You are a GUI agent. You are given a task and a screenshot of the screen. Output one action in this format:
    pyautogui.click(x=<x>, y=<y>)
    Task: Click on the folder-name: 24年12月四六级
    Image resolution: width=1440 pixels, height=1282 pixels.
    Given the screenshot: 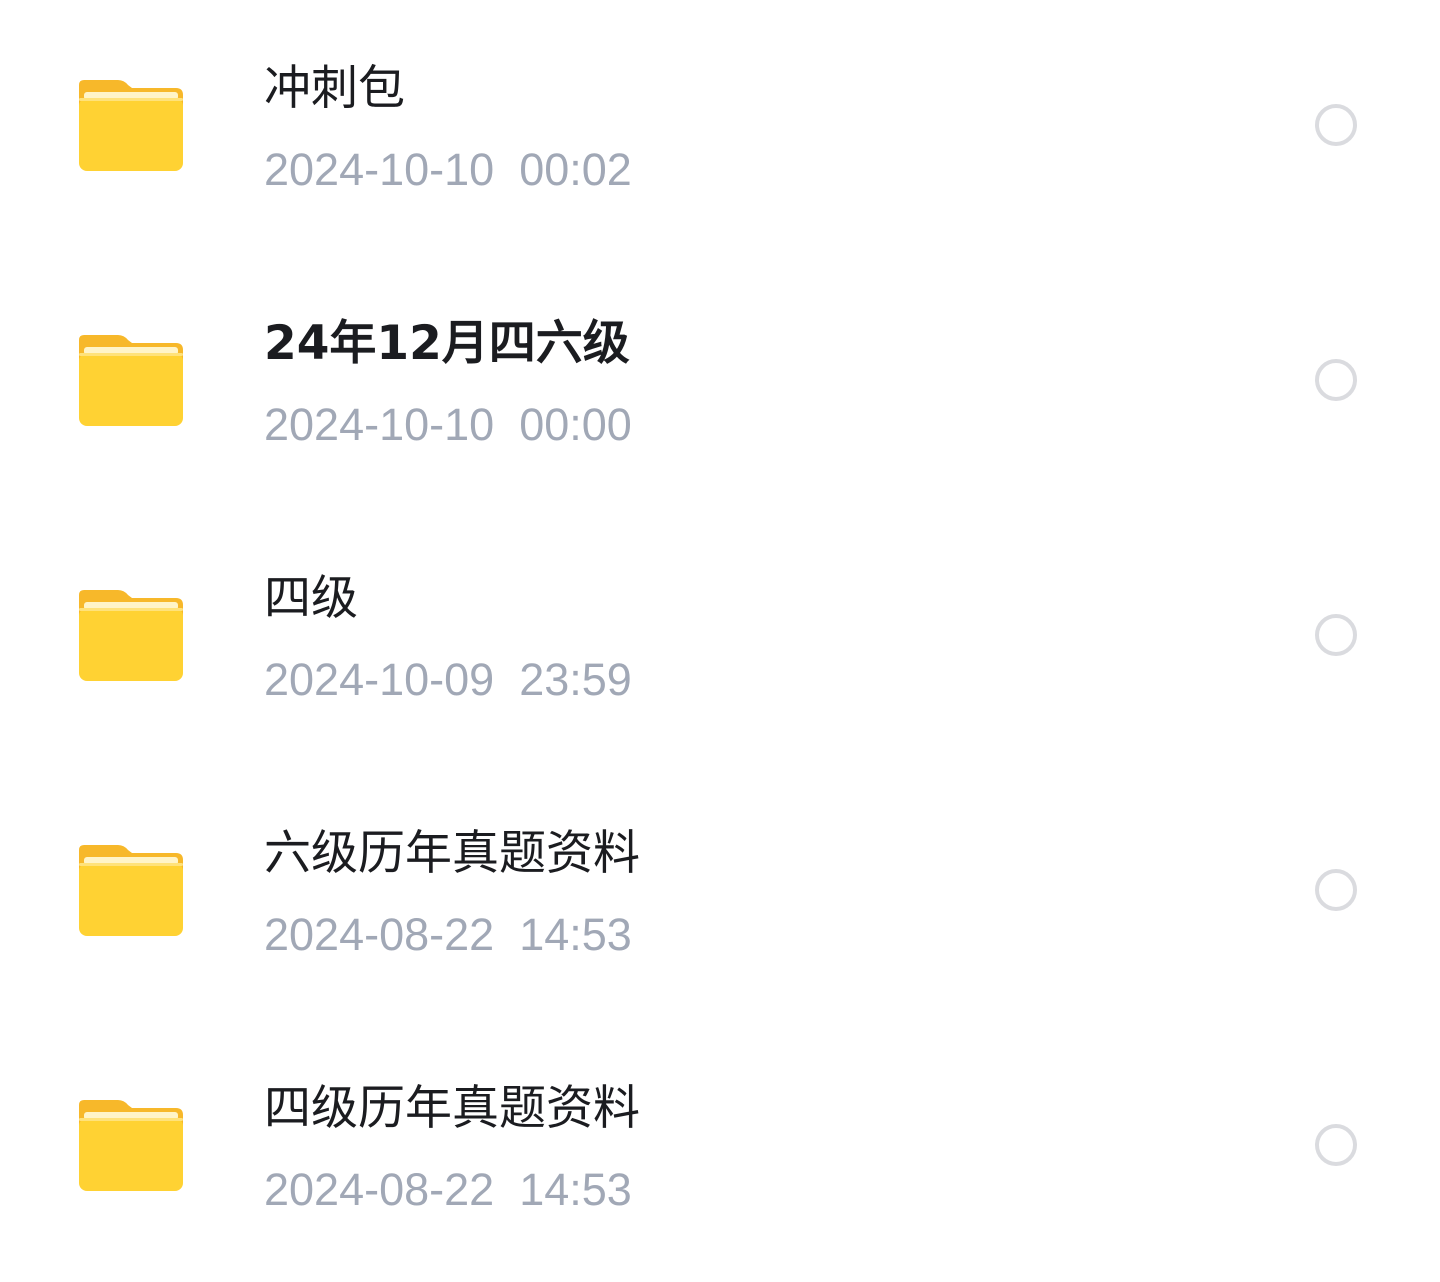 What is the action you would take?
    pyautogui.click(x=447, y=343)
    